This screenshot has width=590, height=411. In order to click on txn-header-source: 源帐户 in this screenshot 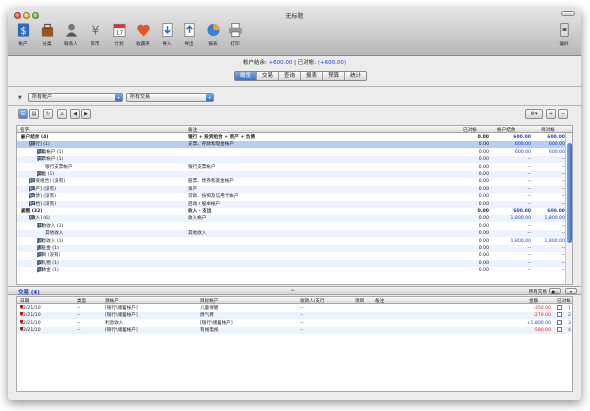, I will do `click(112, 301)`.